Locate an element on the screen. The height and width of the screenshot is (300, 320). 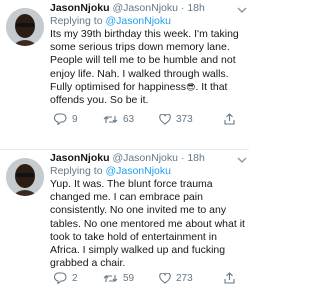
like-count: 373 is located at coordinates (184, 119).